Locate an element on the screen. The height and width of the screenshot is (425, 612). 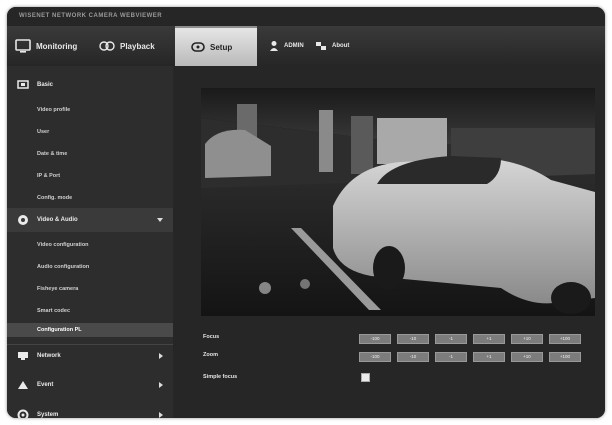
nav-admin: ADMIN is located at coordinates (286, 46).